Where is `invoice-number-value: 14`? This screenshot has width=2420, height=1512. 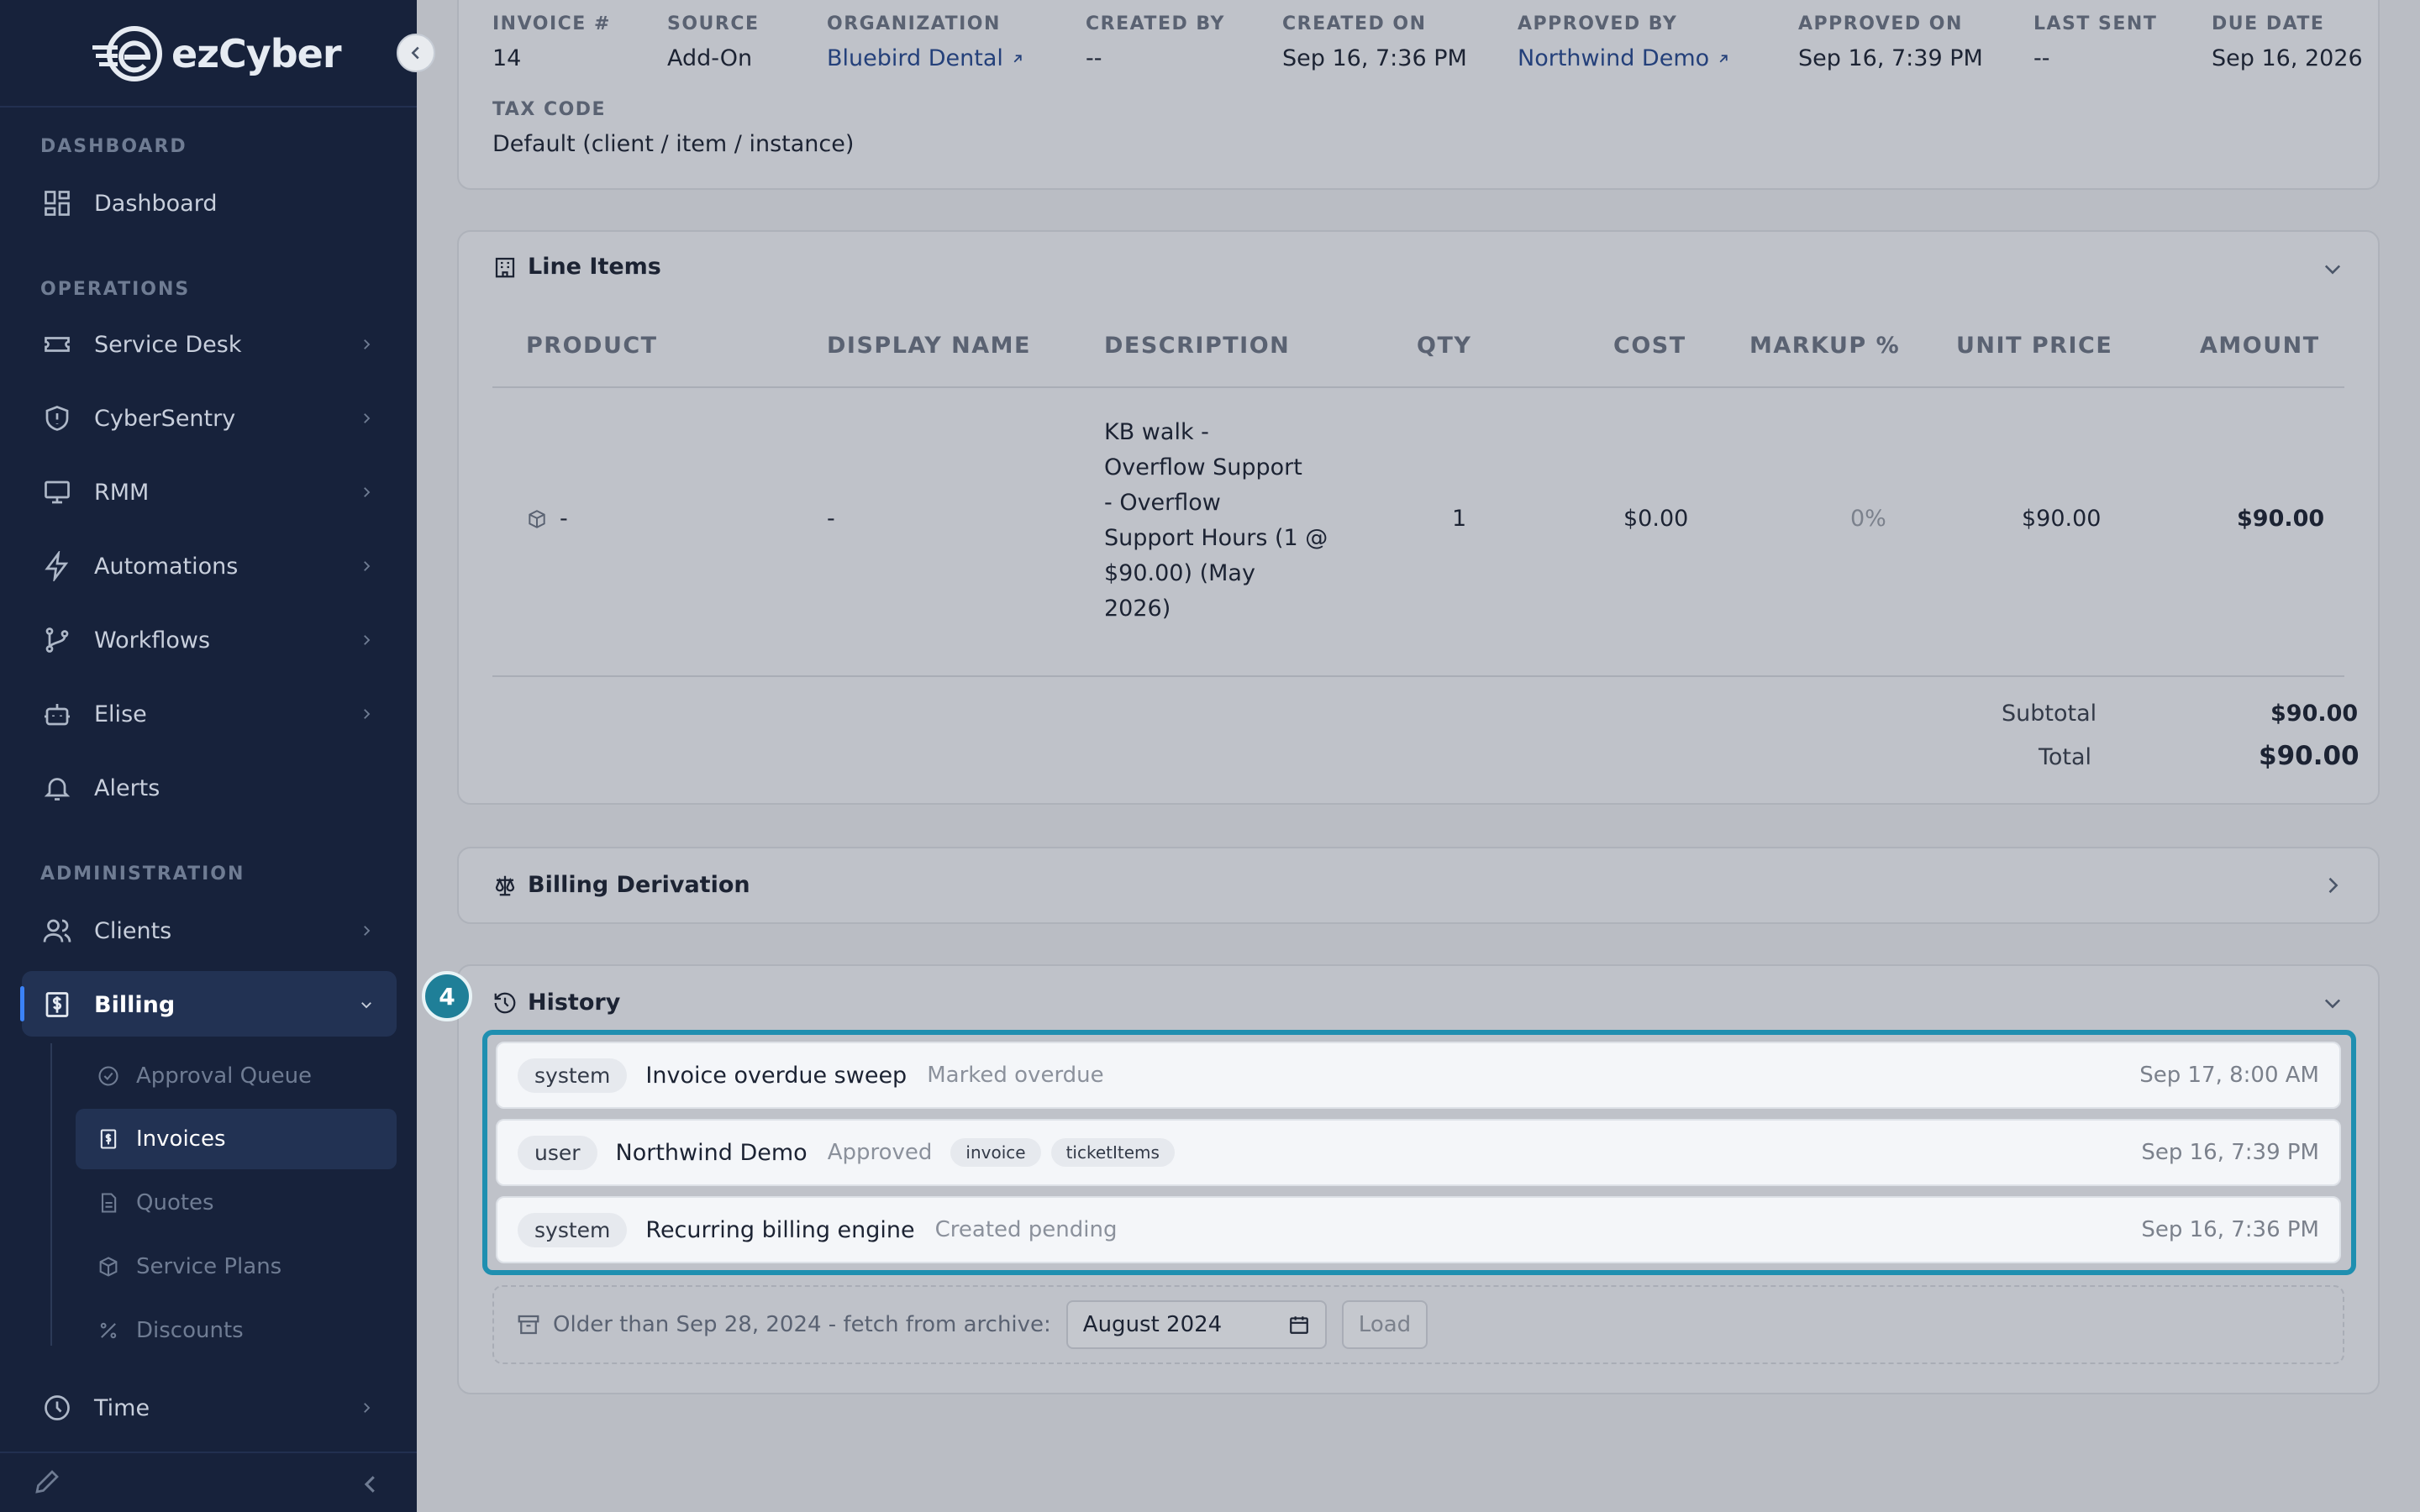 invoice-number-value: 14 is located at coordinates (507, 58).